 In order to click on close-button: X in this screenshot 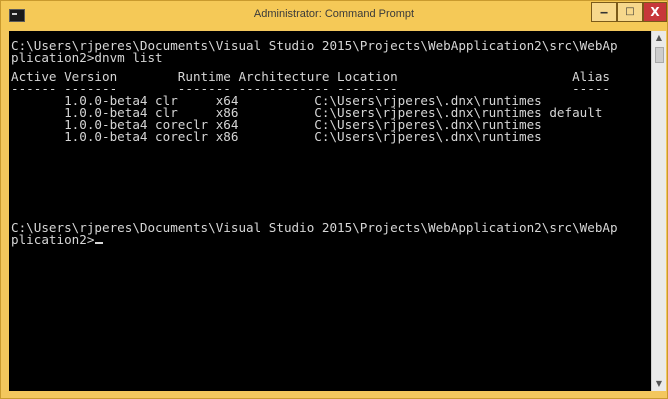, I will do `click(655, 12)`.